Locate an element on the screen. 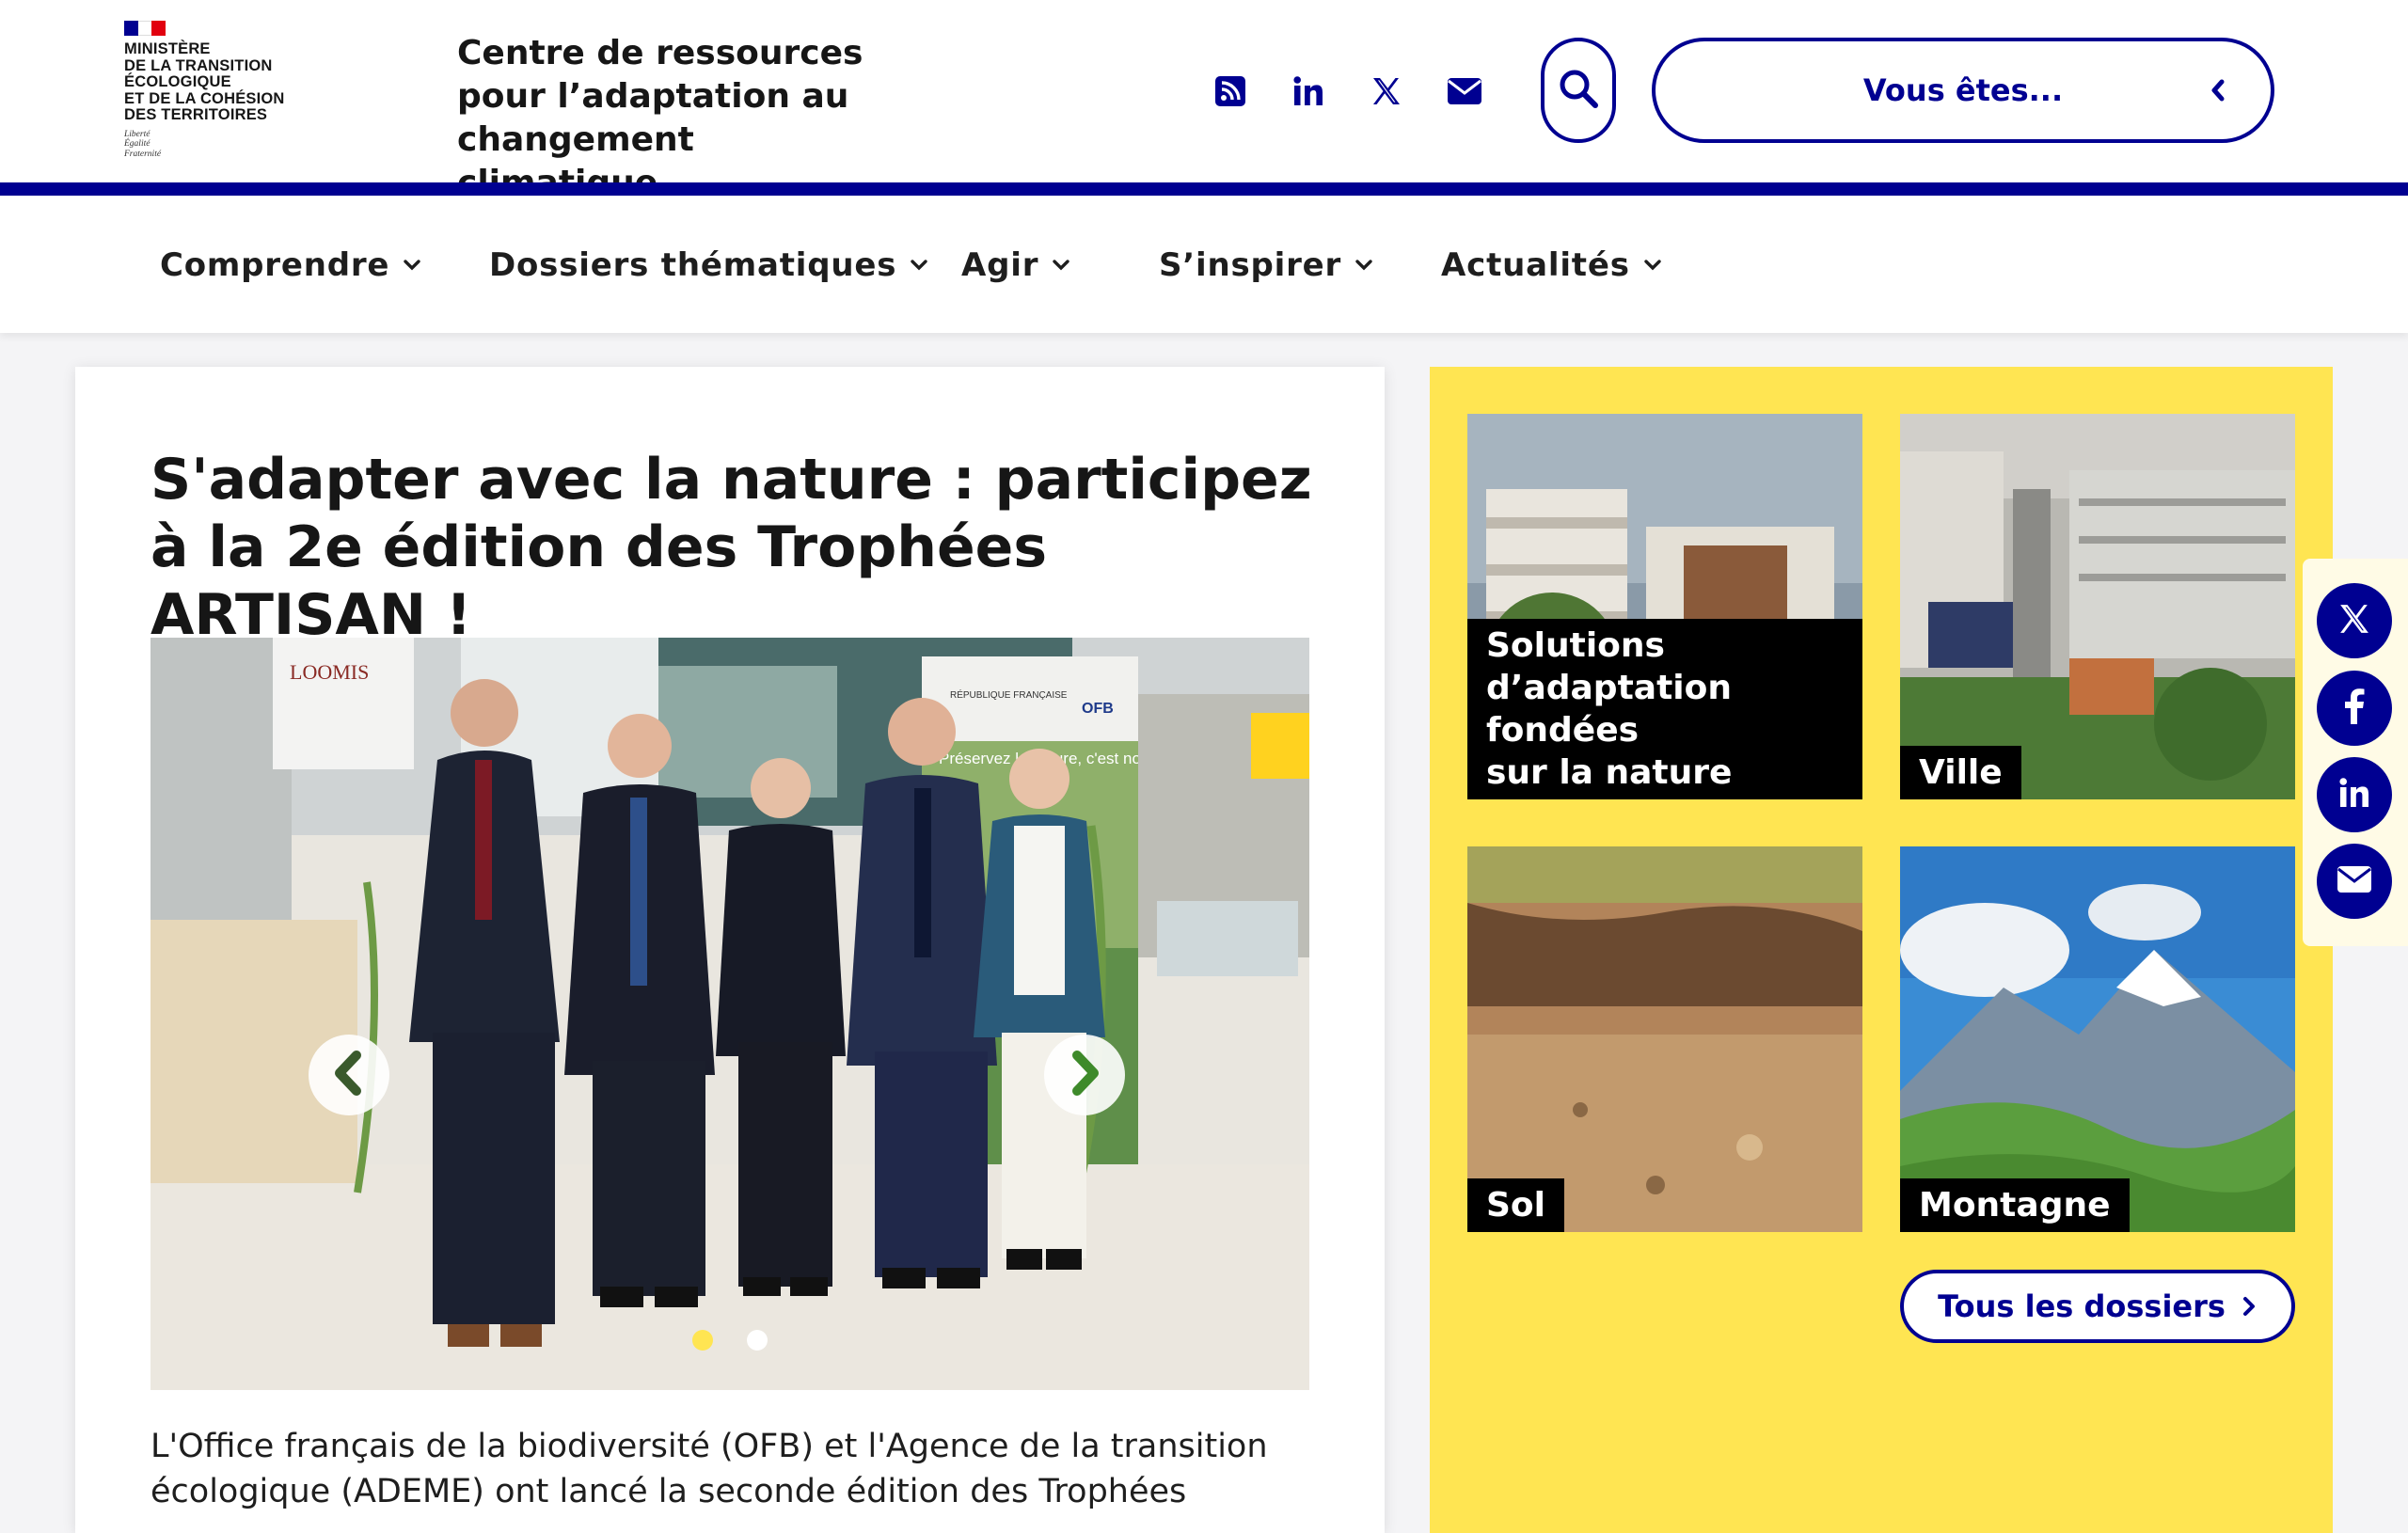 Image resolution: width=2408 pixels, height=1533 pixels. tile-caption: Sol is located at coordinates (1516, 1205).